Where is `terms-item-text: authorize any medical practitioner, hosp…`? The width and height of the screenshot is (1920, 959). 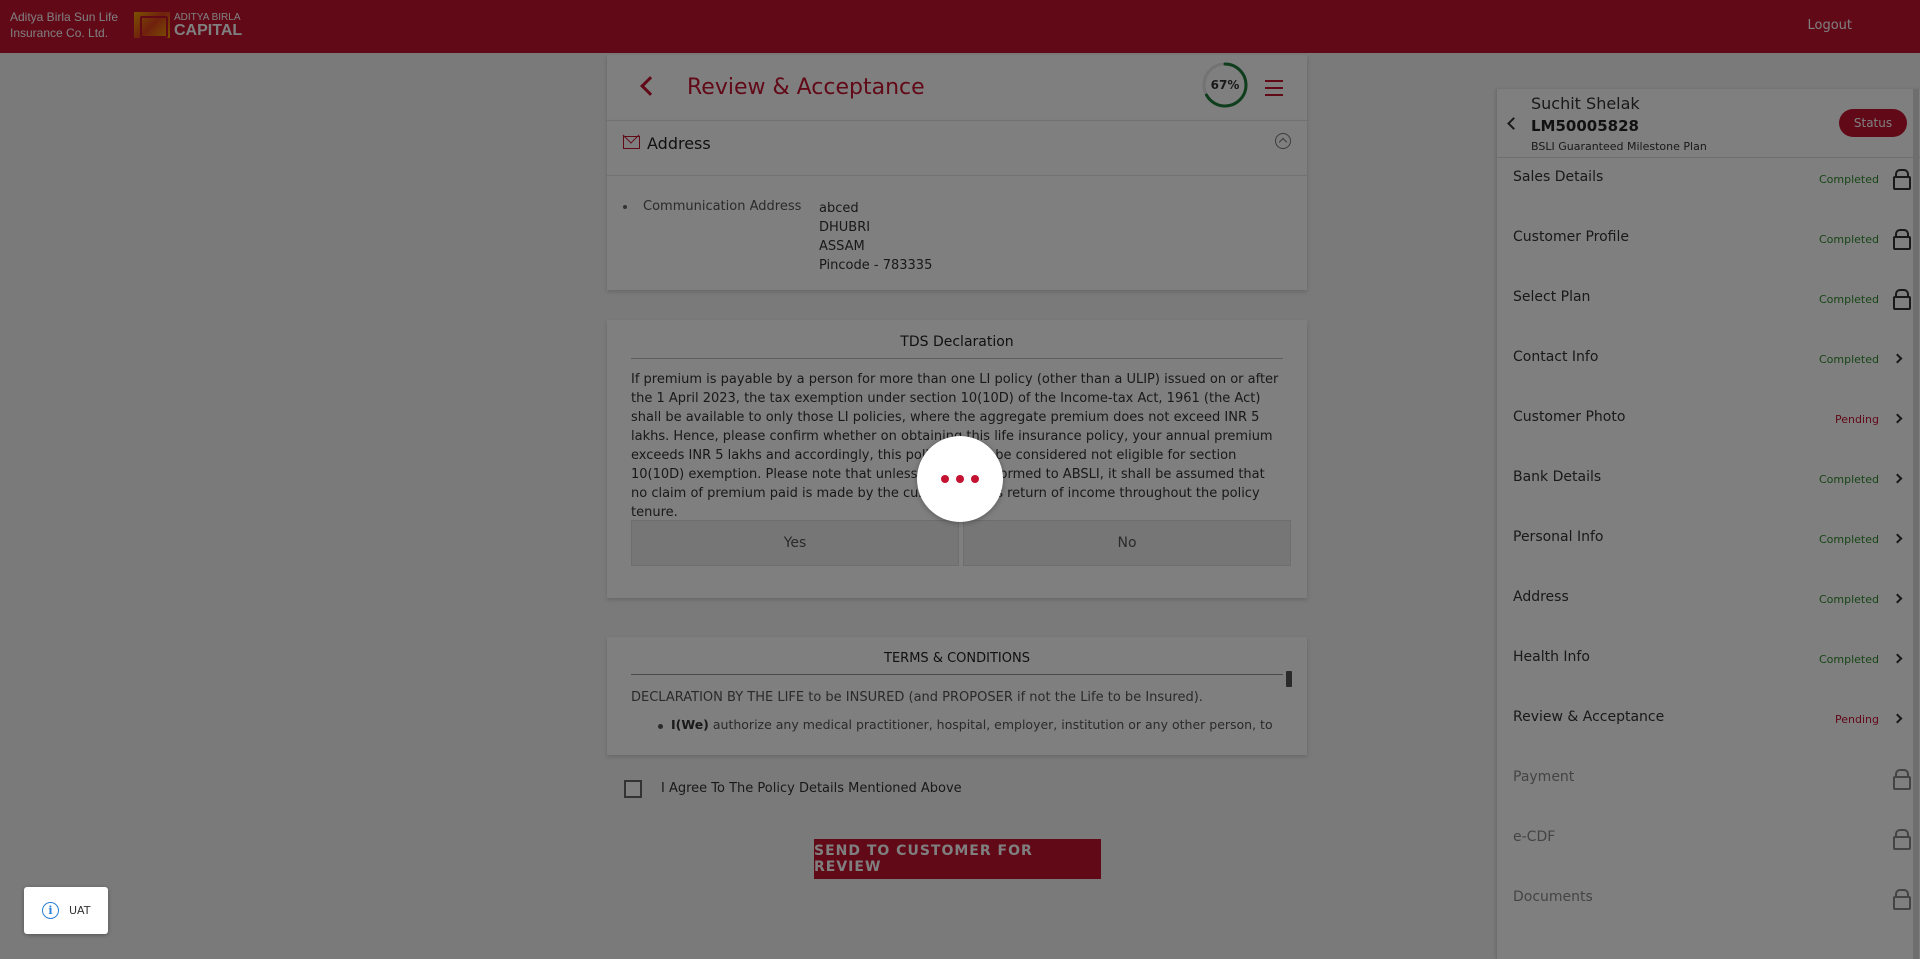 terms-item-text: authorize any medical practitioner, hosp… is located at coordinates (990, 724).